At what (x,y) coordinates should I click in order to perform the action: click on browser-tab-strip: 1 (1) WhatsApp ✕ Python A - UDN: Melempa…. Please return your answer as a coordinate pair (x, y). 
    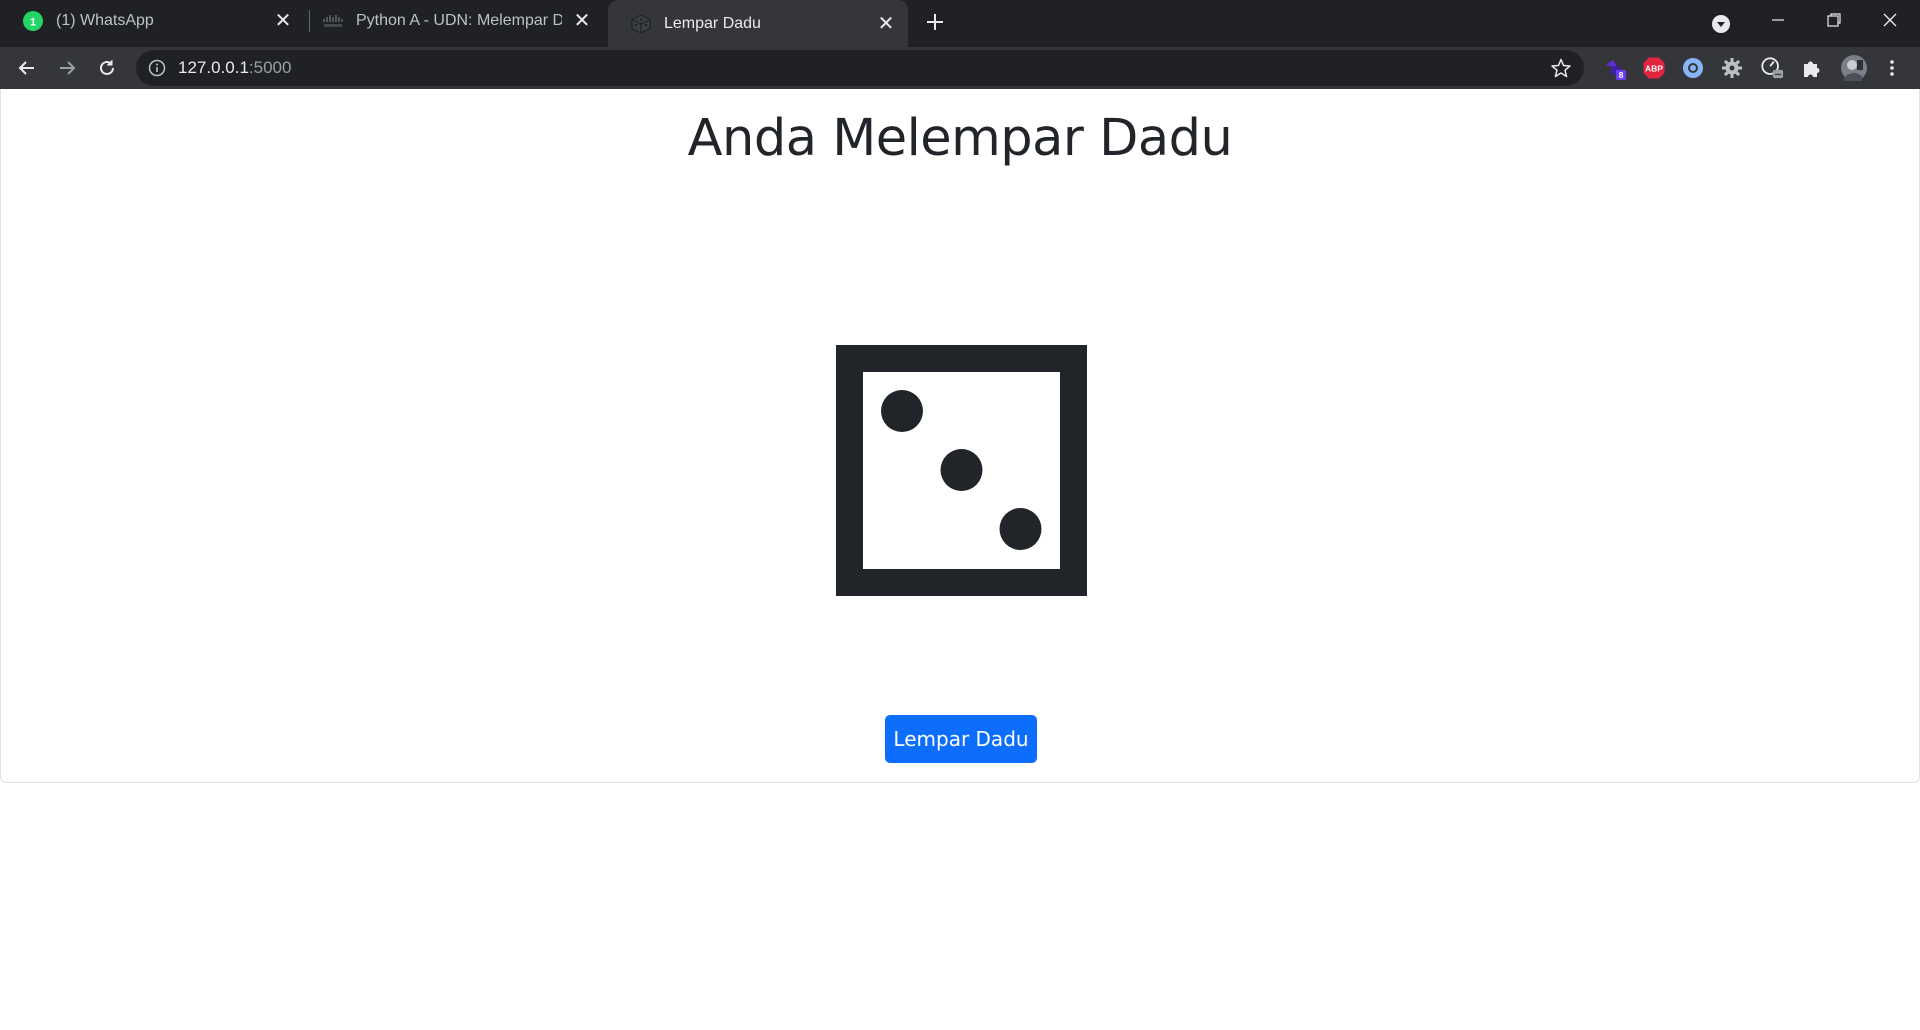
    Looking at the image, I should click on (960, 23).